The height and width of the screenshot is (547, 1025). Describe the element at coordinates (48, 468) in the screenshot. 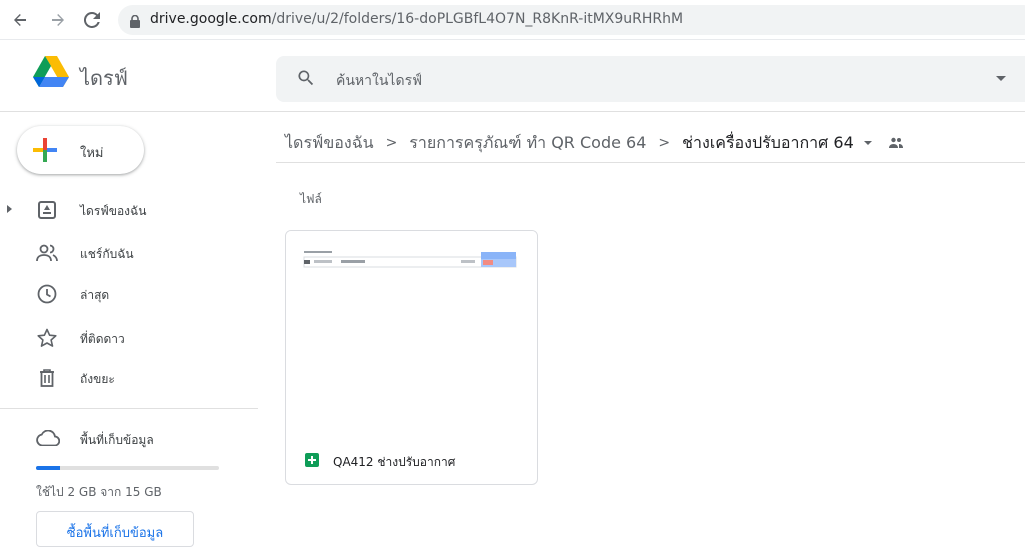

I see `storage-meter-fill` at that location.